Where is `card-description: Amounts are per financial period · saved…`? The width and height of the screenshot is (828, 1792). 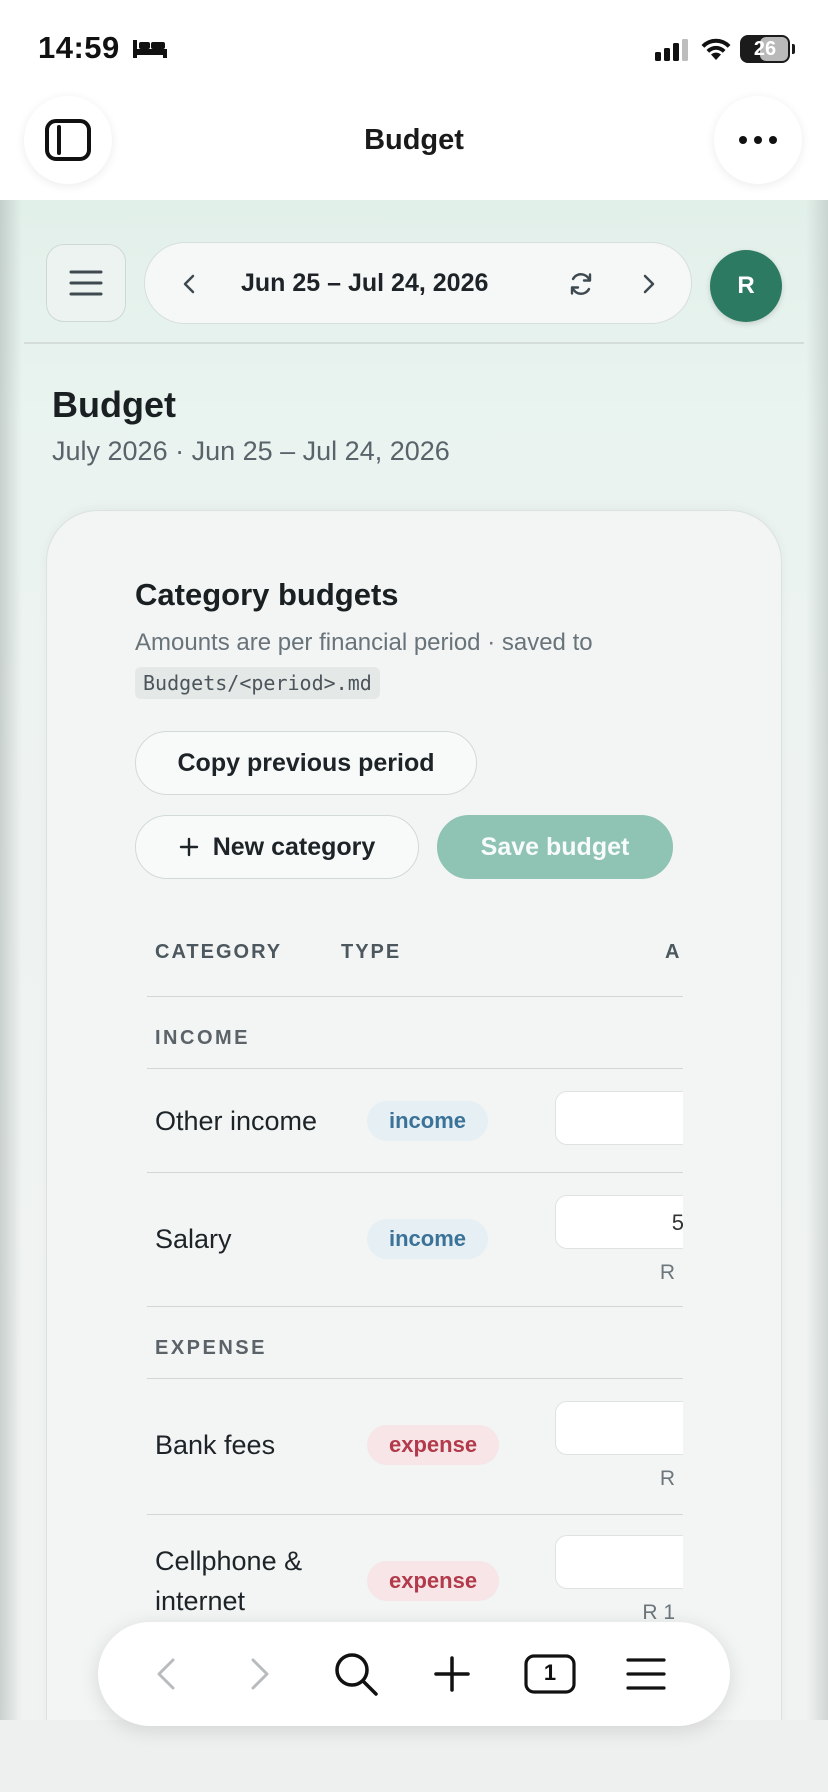 card-description: Amounts are per financial period · saved… is located at coordinates (364, 642).